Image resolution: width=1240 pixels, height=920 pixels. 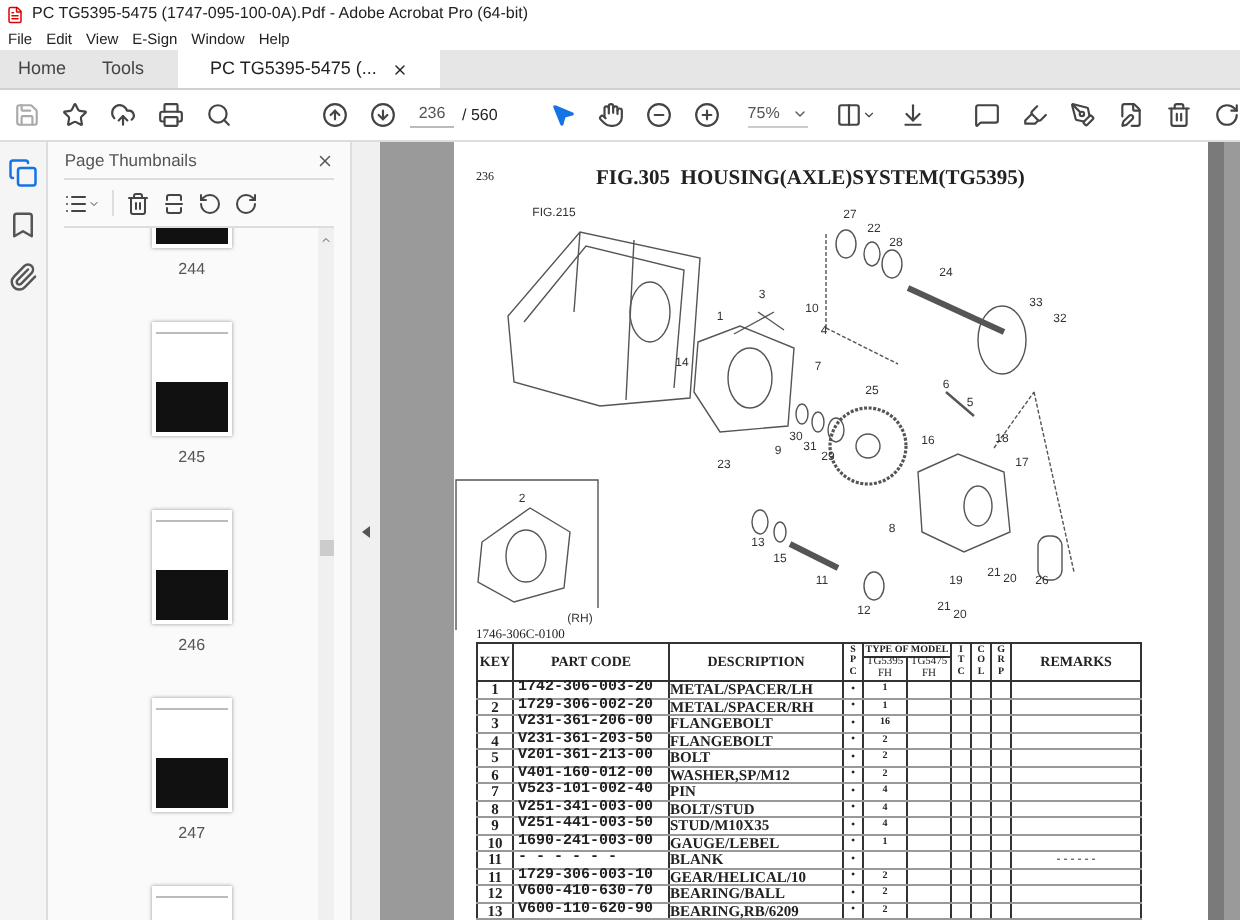 What do you see at coordinates (1034, 115) in the screenshot?
I see `highlighter-icon` at bounding box center [1034, 115].